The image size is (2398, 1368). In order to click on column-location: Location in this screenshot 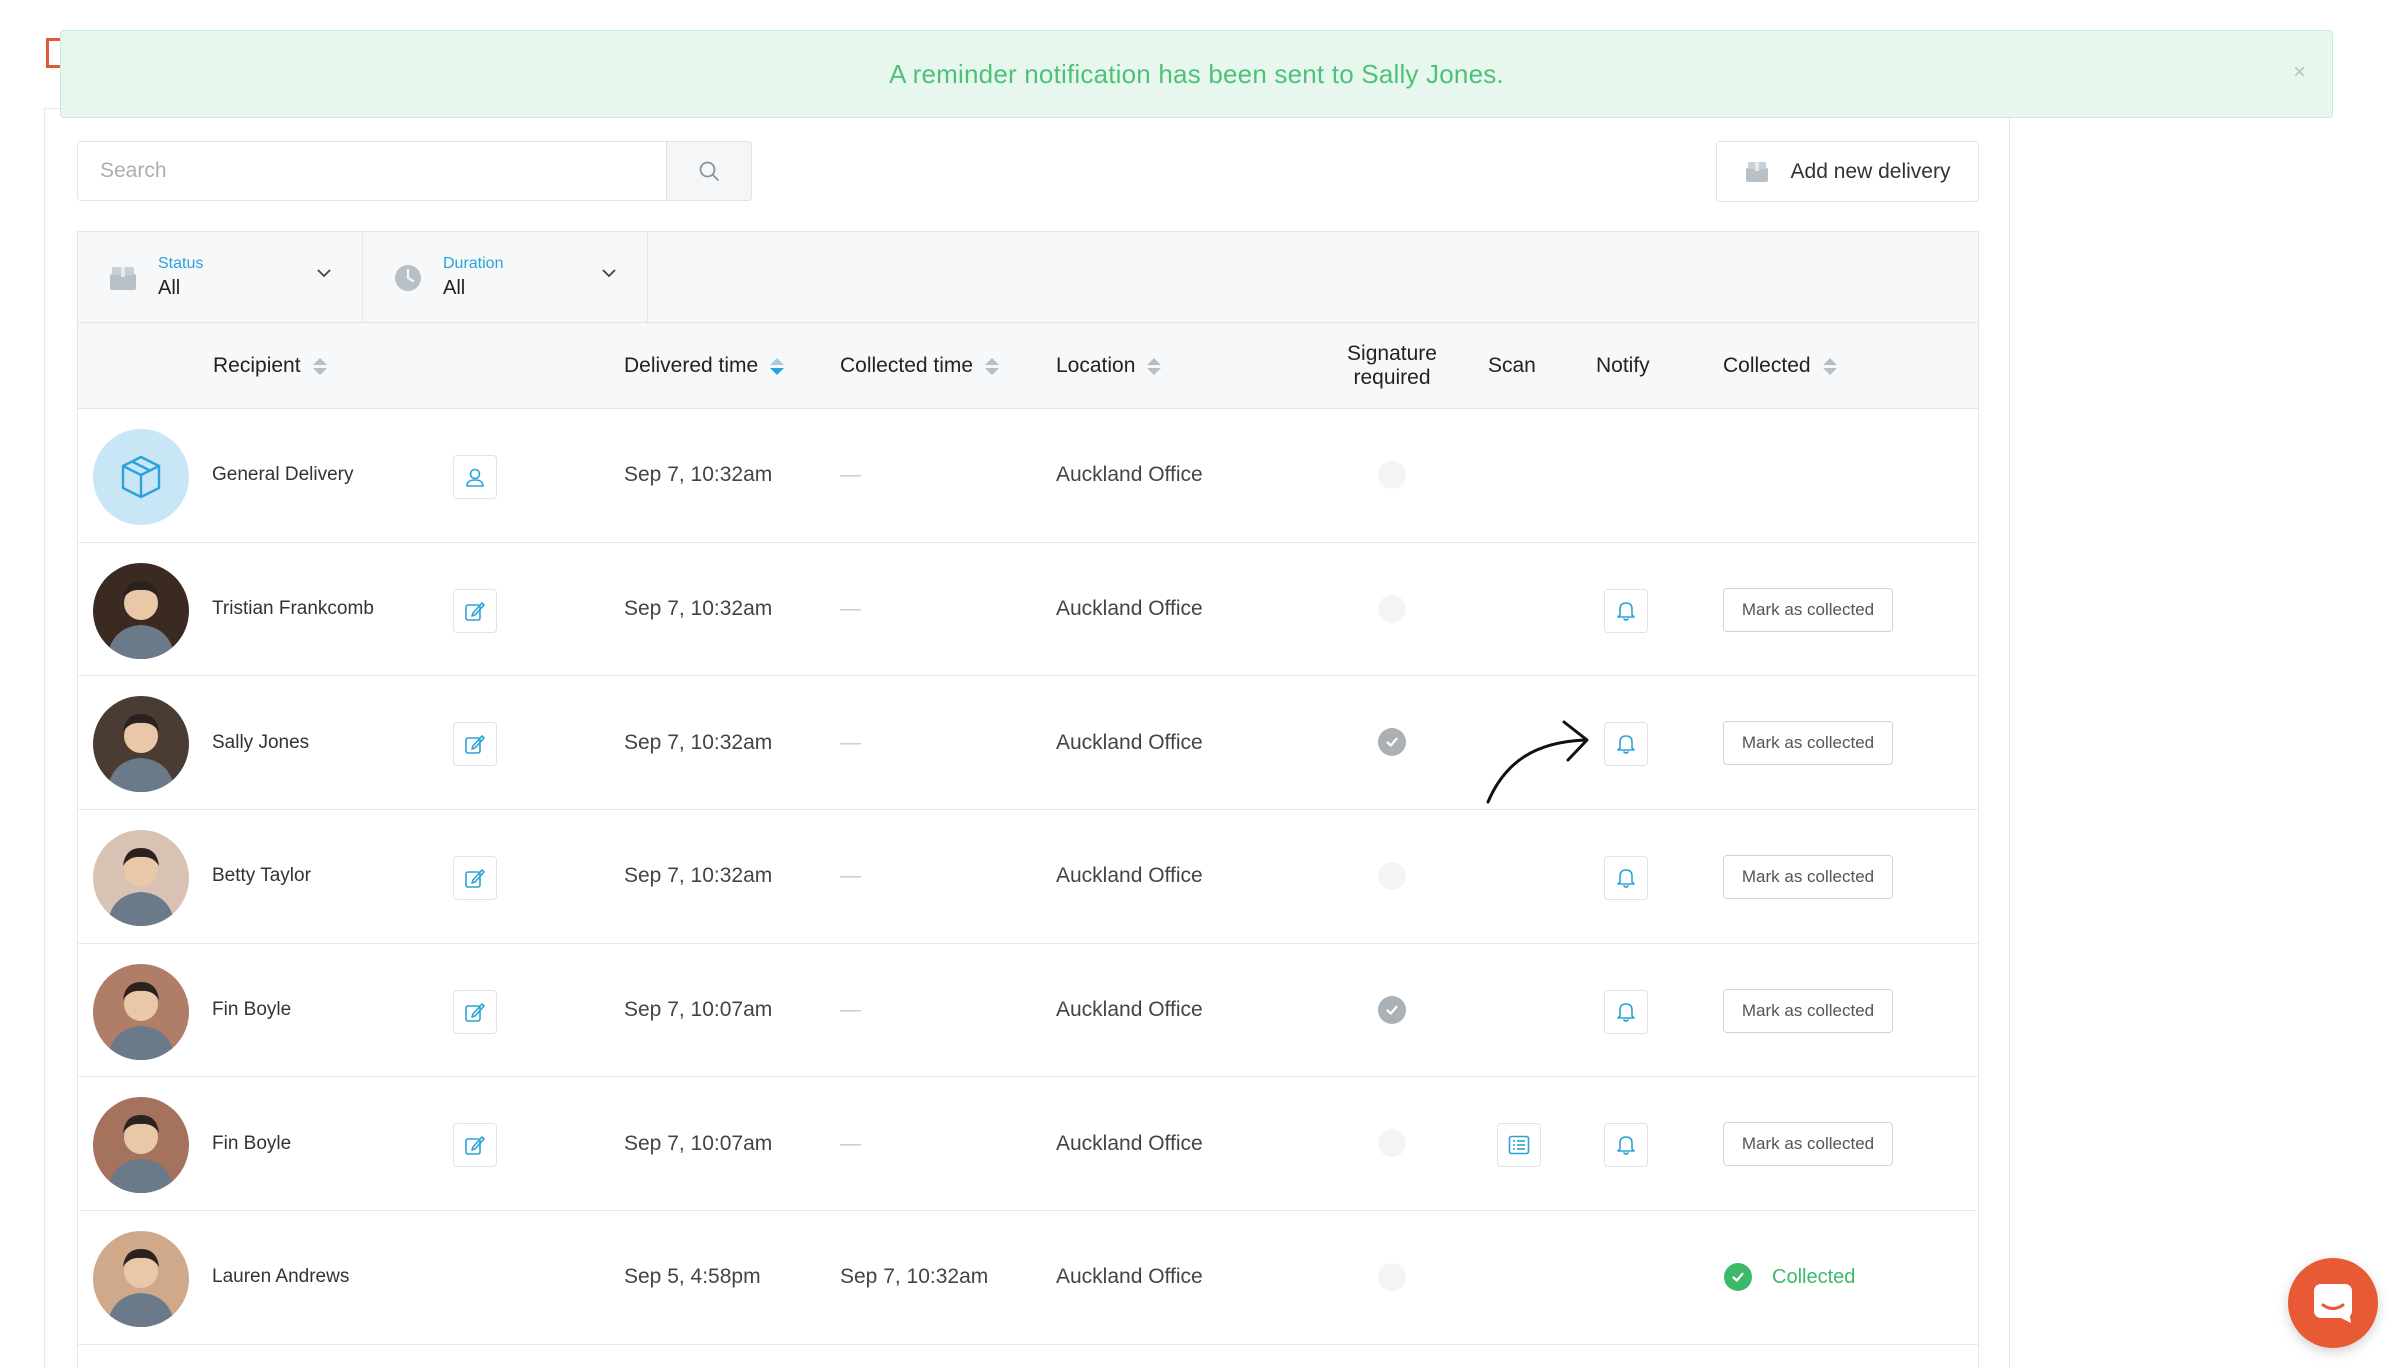, I will do `click(1109, 366)`.